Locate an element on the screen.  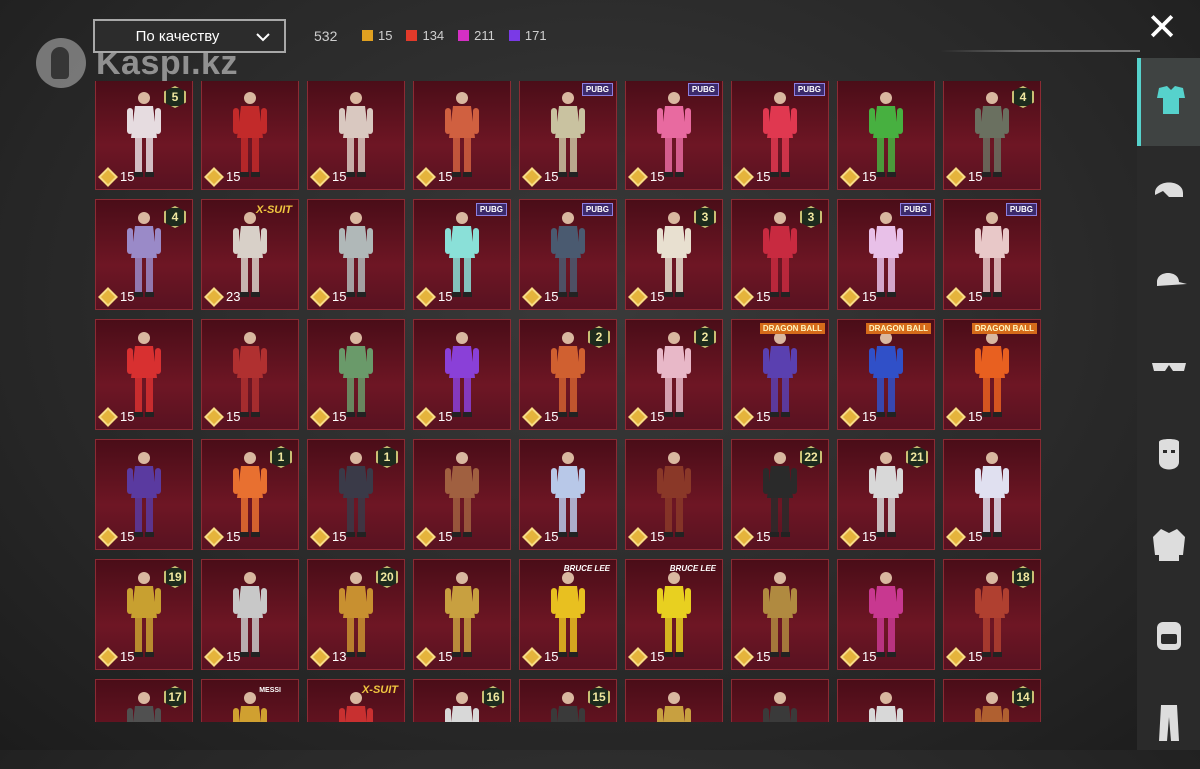
sort-dropdown: По качеству is located at coordinates (189, 36).